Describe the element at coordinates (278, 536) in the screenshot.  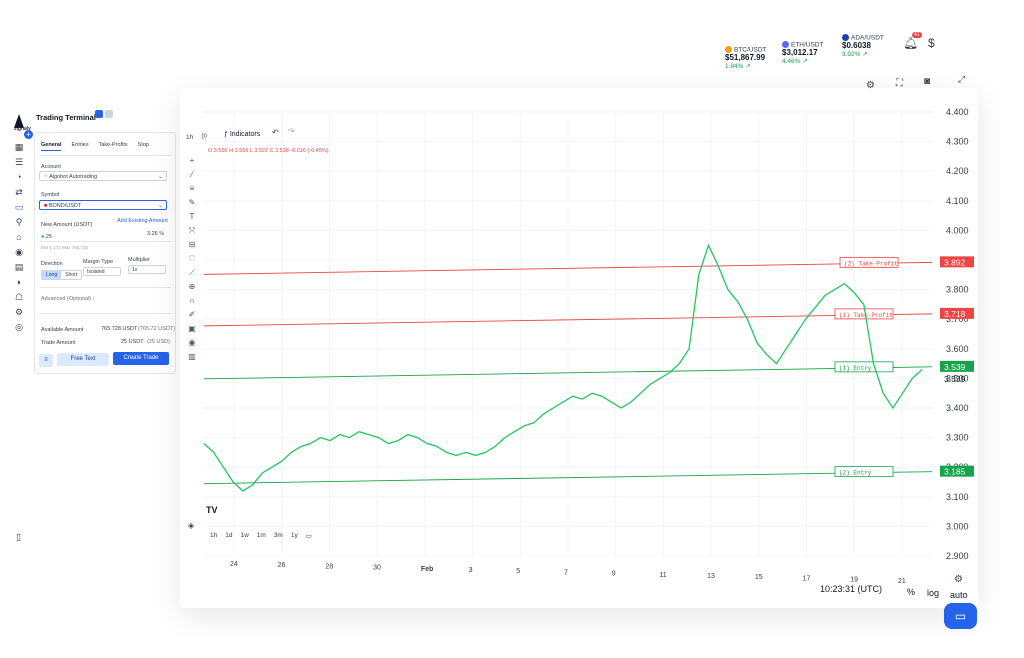
I see `tf-3m: 3m` at that location.